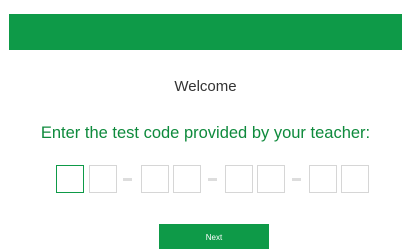 This screenshot has width=411, height=250. I want to click on next-button: Next, so click(214, 236).